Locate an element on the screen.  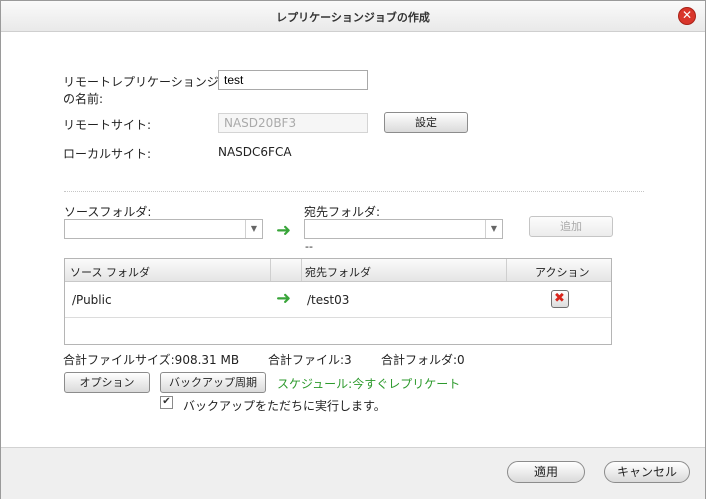
add-button: 追加 is located at coordinates (571, 226).